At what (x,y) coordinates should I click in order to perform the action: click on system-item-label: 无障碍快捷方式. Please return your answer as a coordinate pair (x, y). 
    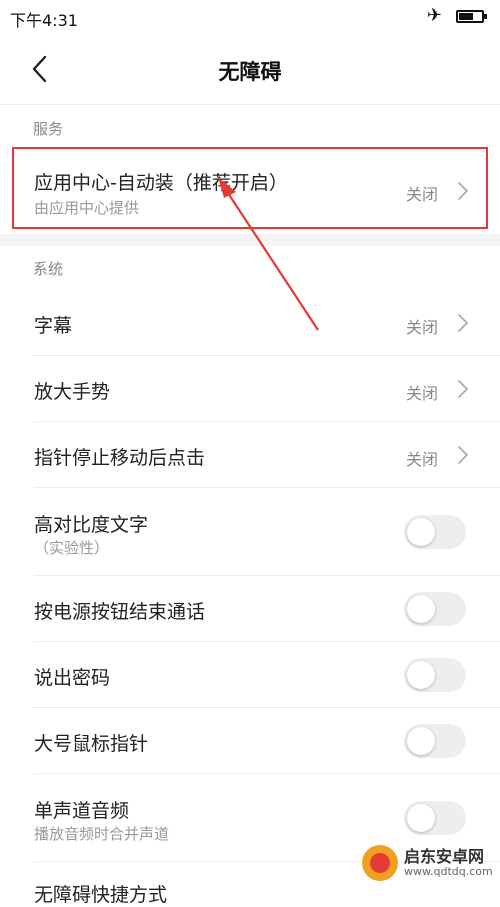
    Looking at the image, I should click on (101, 895).